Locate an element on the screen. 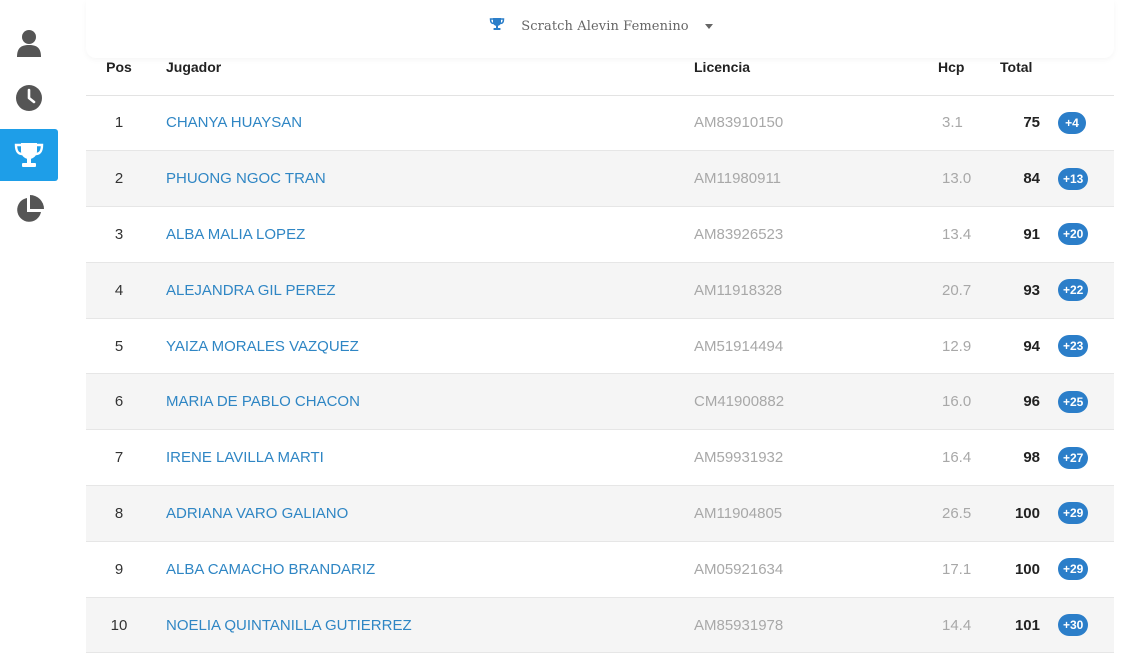 The image size is (1128, 653). sidebar-item-profile is located at coordinates (29, 43).